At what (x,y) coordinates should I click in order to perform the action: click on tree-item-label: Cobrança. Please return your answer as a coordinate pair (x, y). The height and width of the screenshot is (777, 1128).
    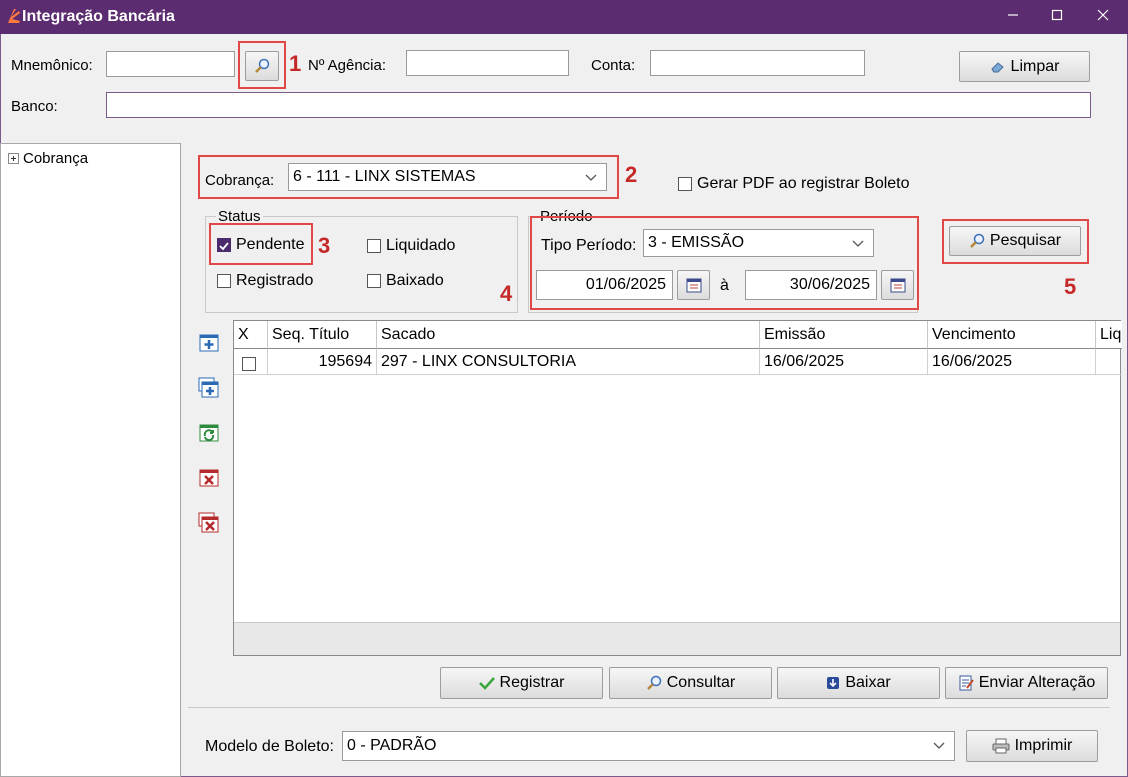
    Looking at the image, I should click on (56, 158).